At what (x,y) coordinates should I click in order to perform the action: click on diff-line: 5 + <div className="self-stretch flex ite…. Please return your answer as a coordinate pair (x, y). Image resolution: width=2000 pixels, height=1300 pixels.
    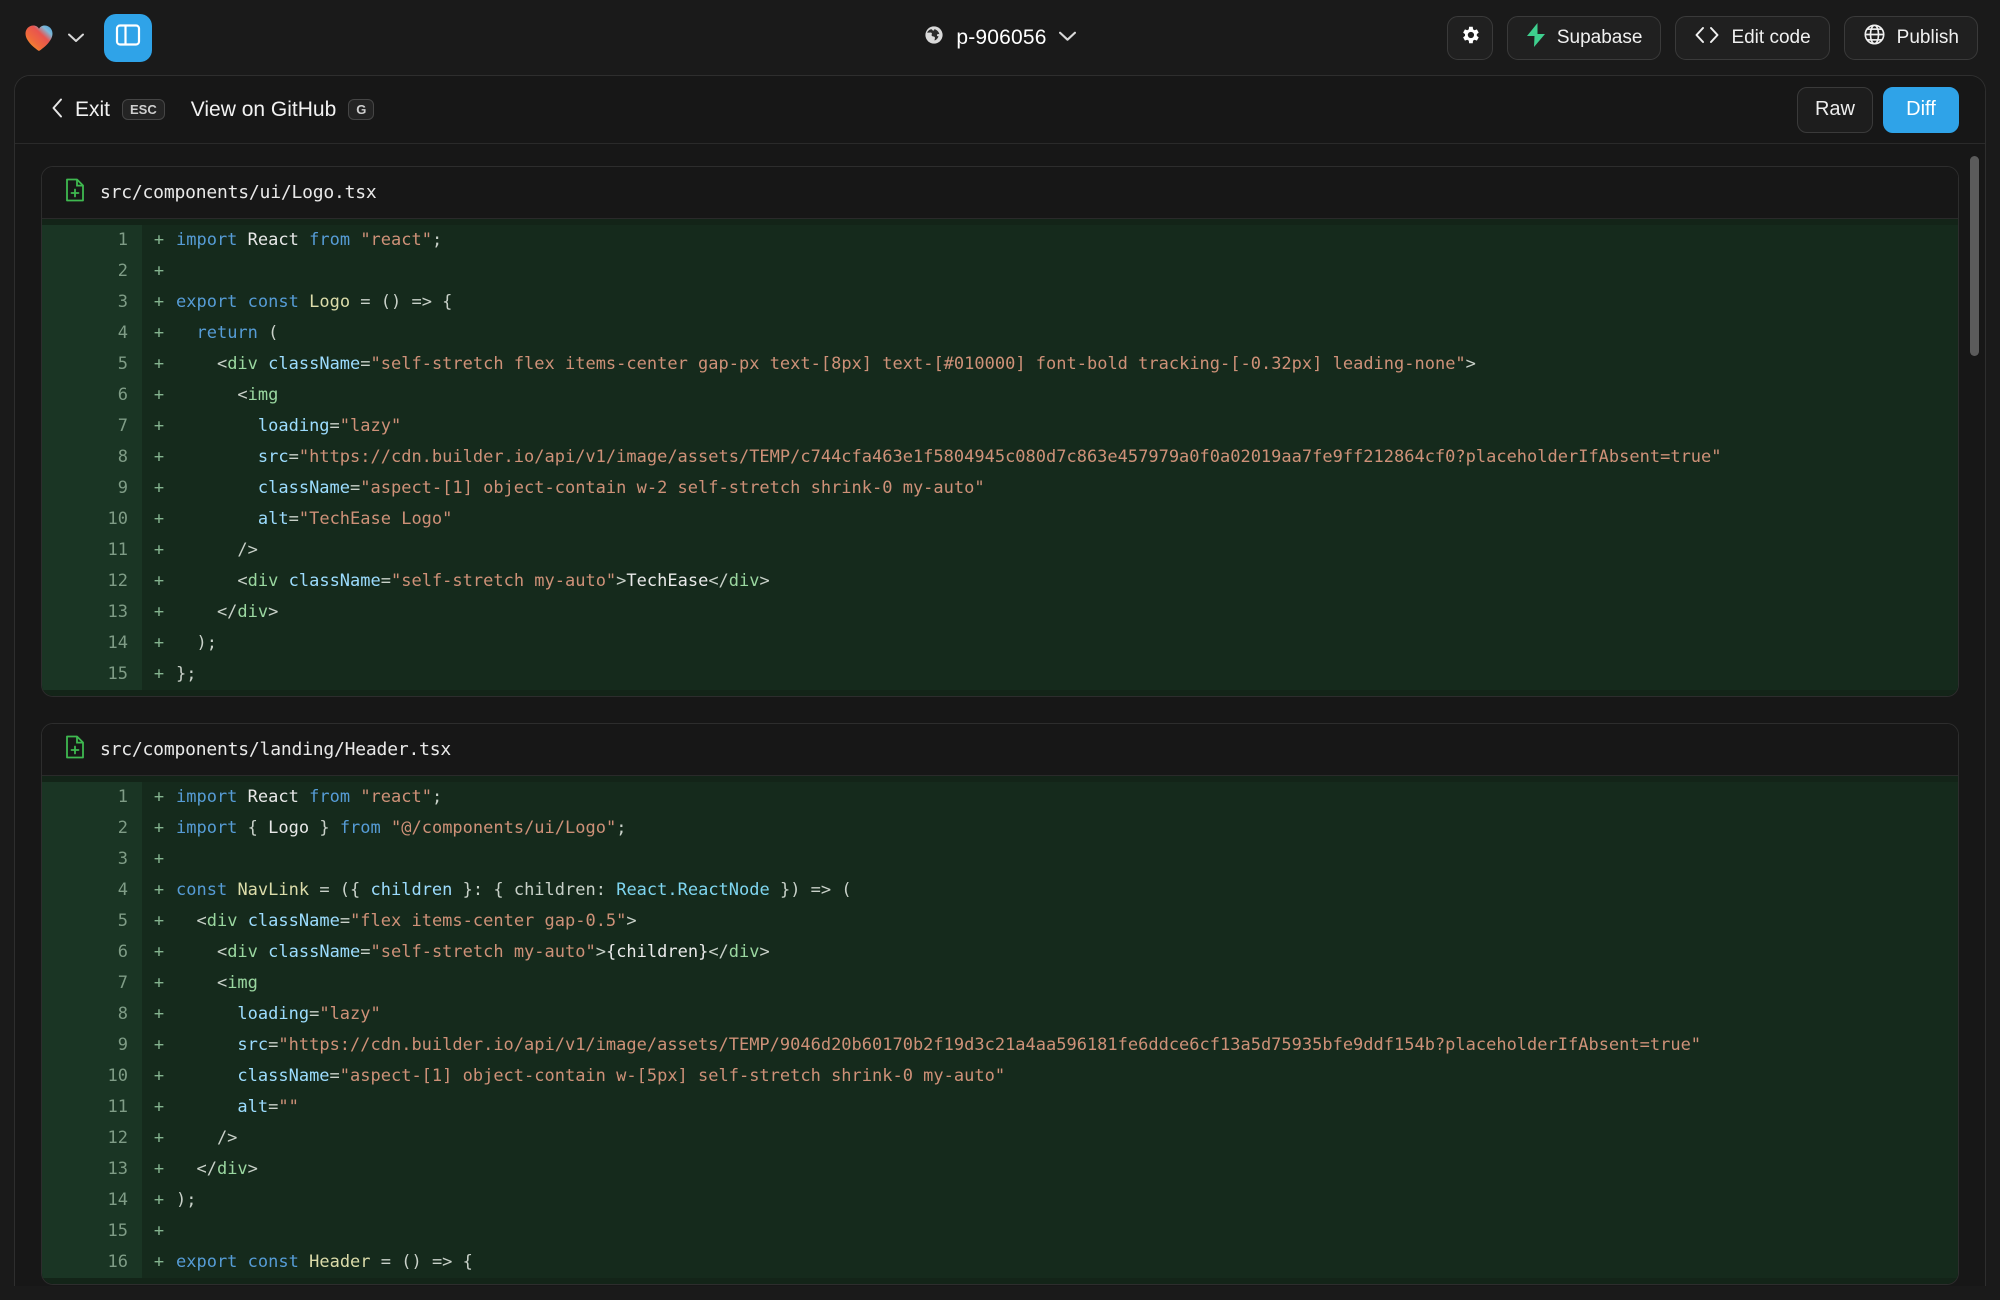
    Looking at the image, I should click on (1000, 364).